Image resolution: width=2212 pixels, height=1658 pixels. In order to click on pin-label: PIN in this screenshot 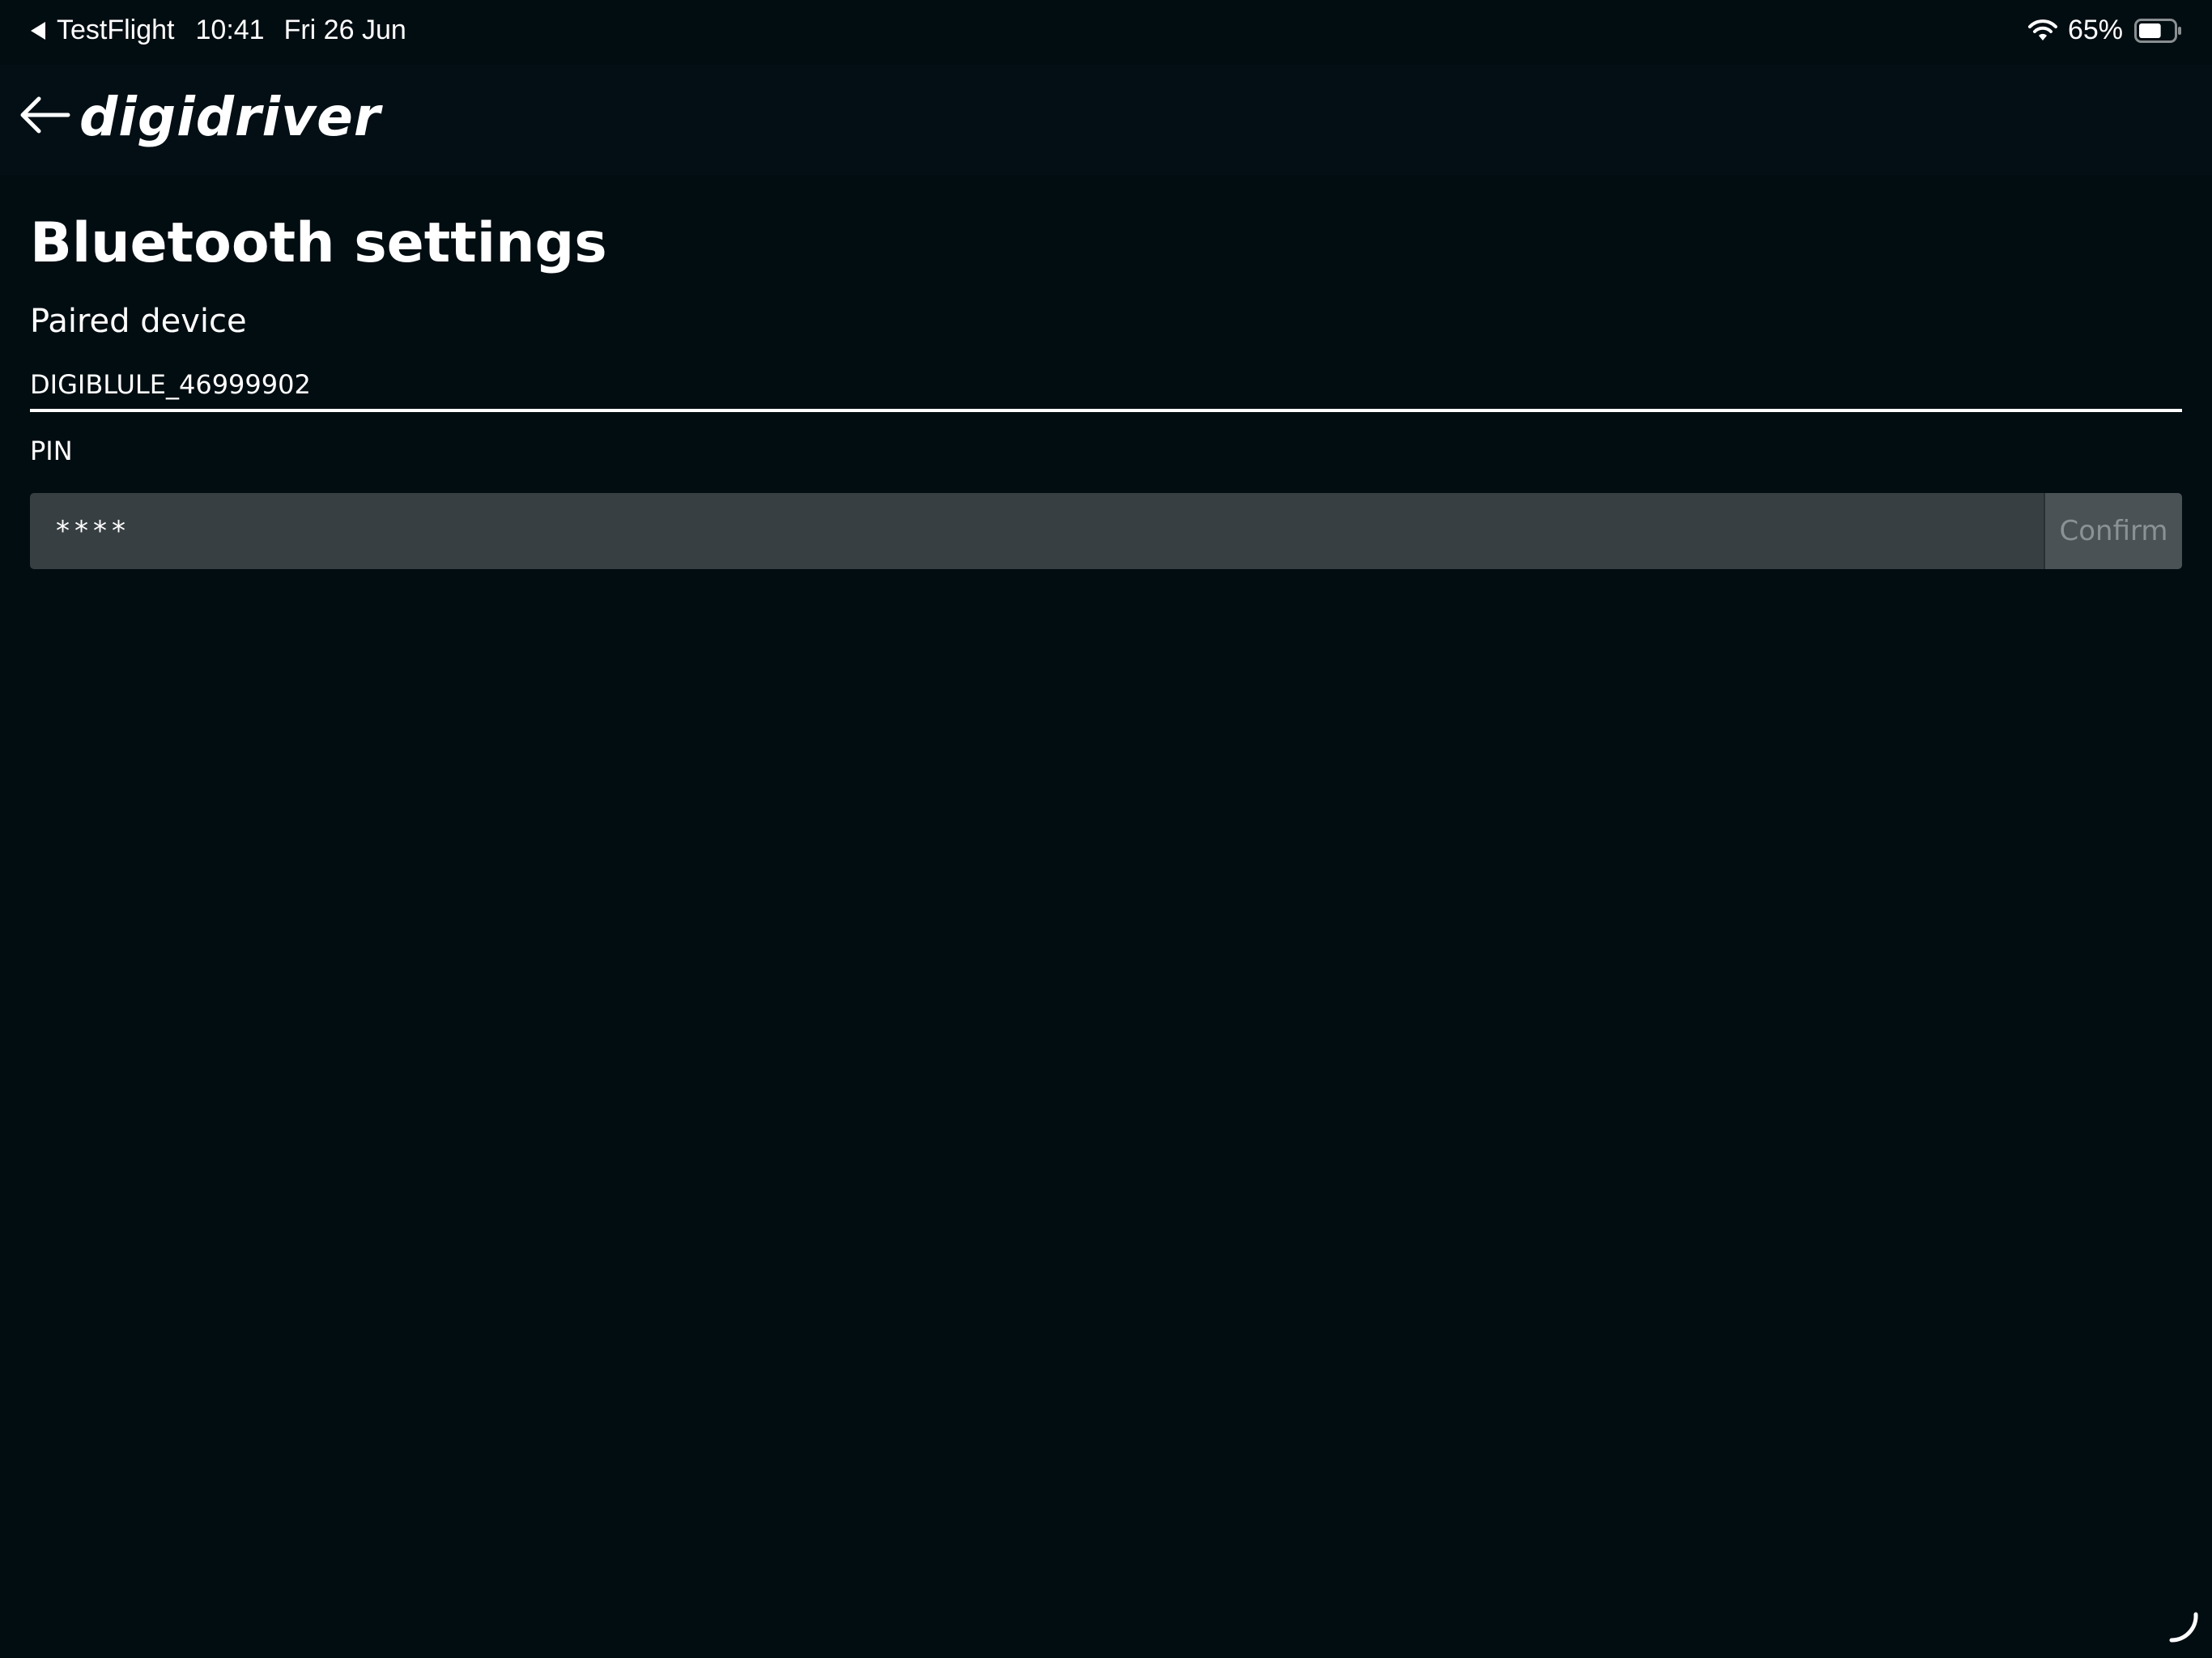, I will do `click(52, 451)`.